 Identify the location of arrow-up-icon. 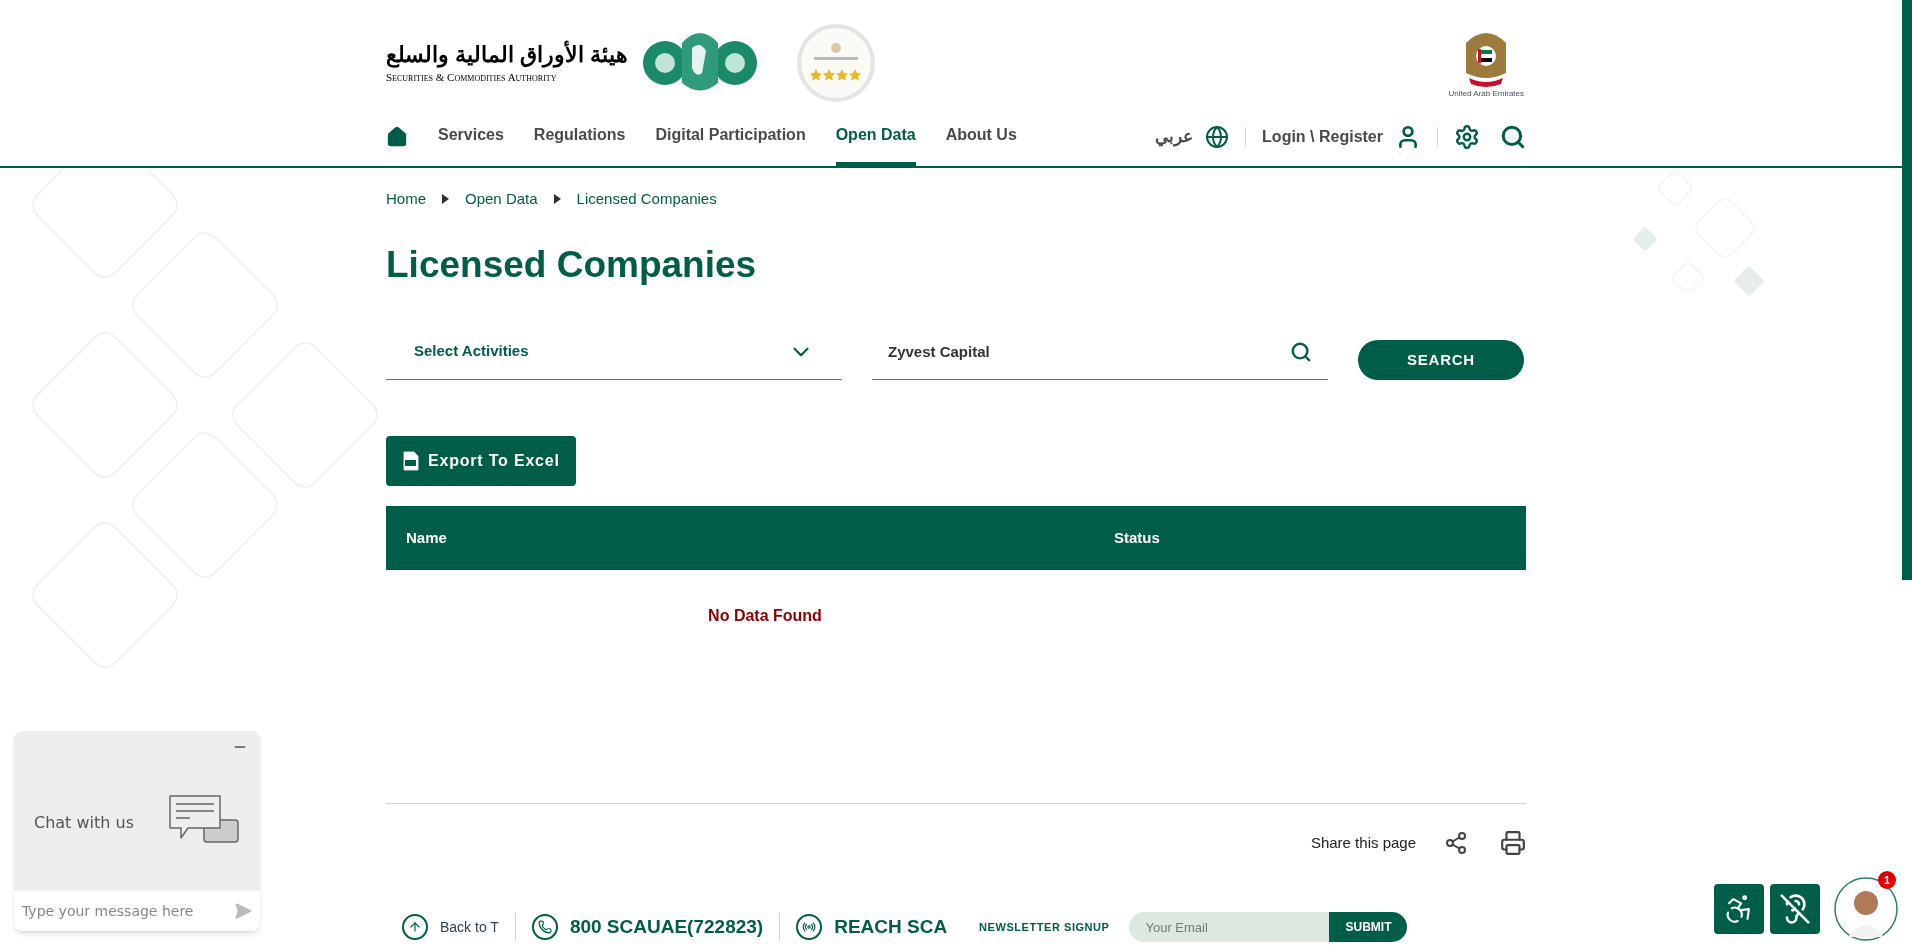
(415, 927).